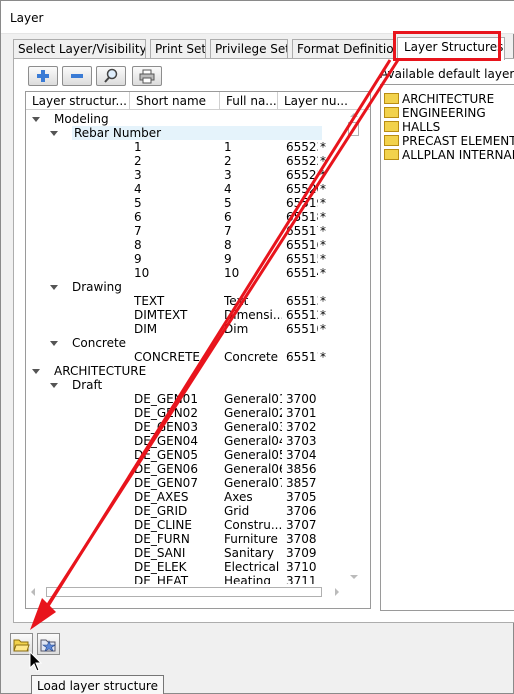  Describe the element at coordinates (253, 427) in the screenshot. I see `full-name-cell: General03` at that location.